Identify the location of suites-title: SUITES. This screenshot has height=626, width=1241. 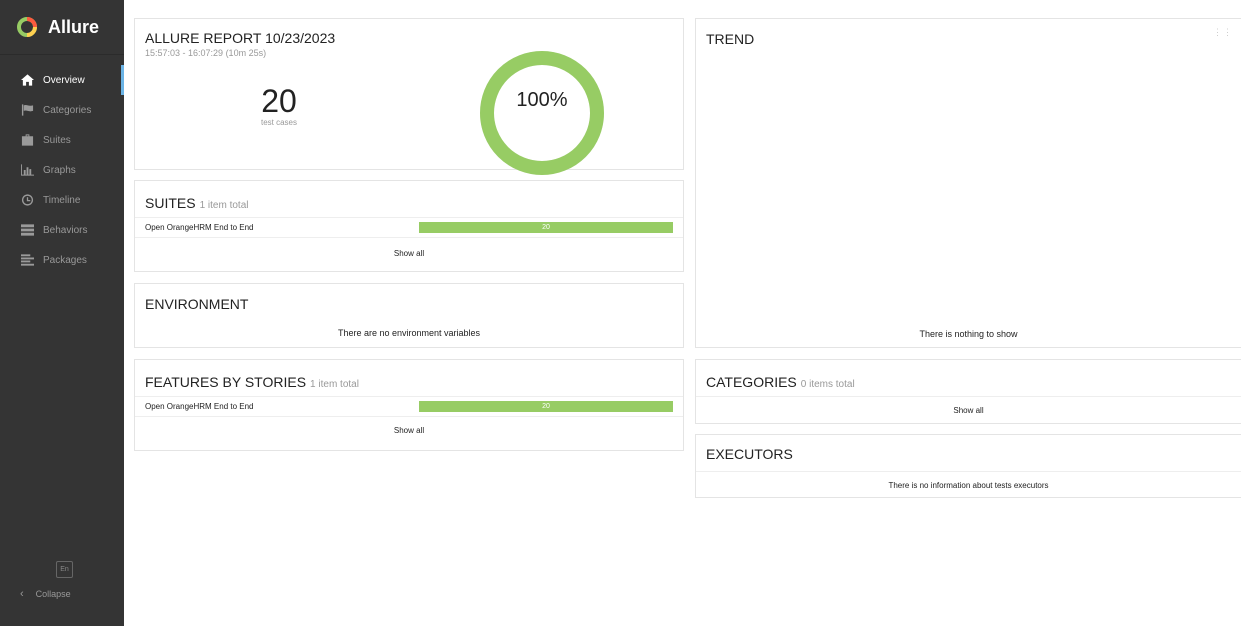
(170, 203).